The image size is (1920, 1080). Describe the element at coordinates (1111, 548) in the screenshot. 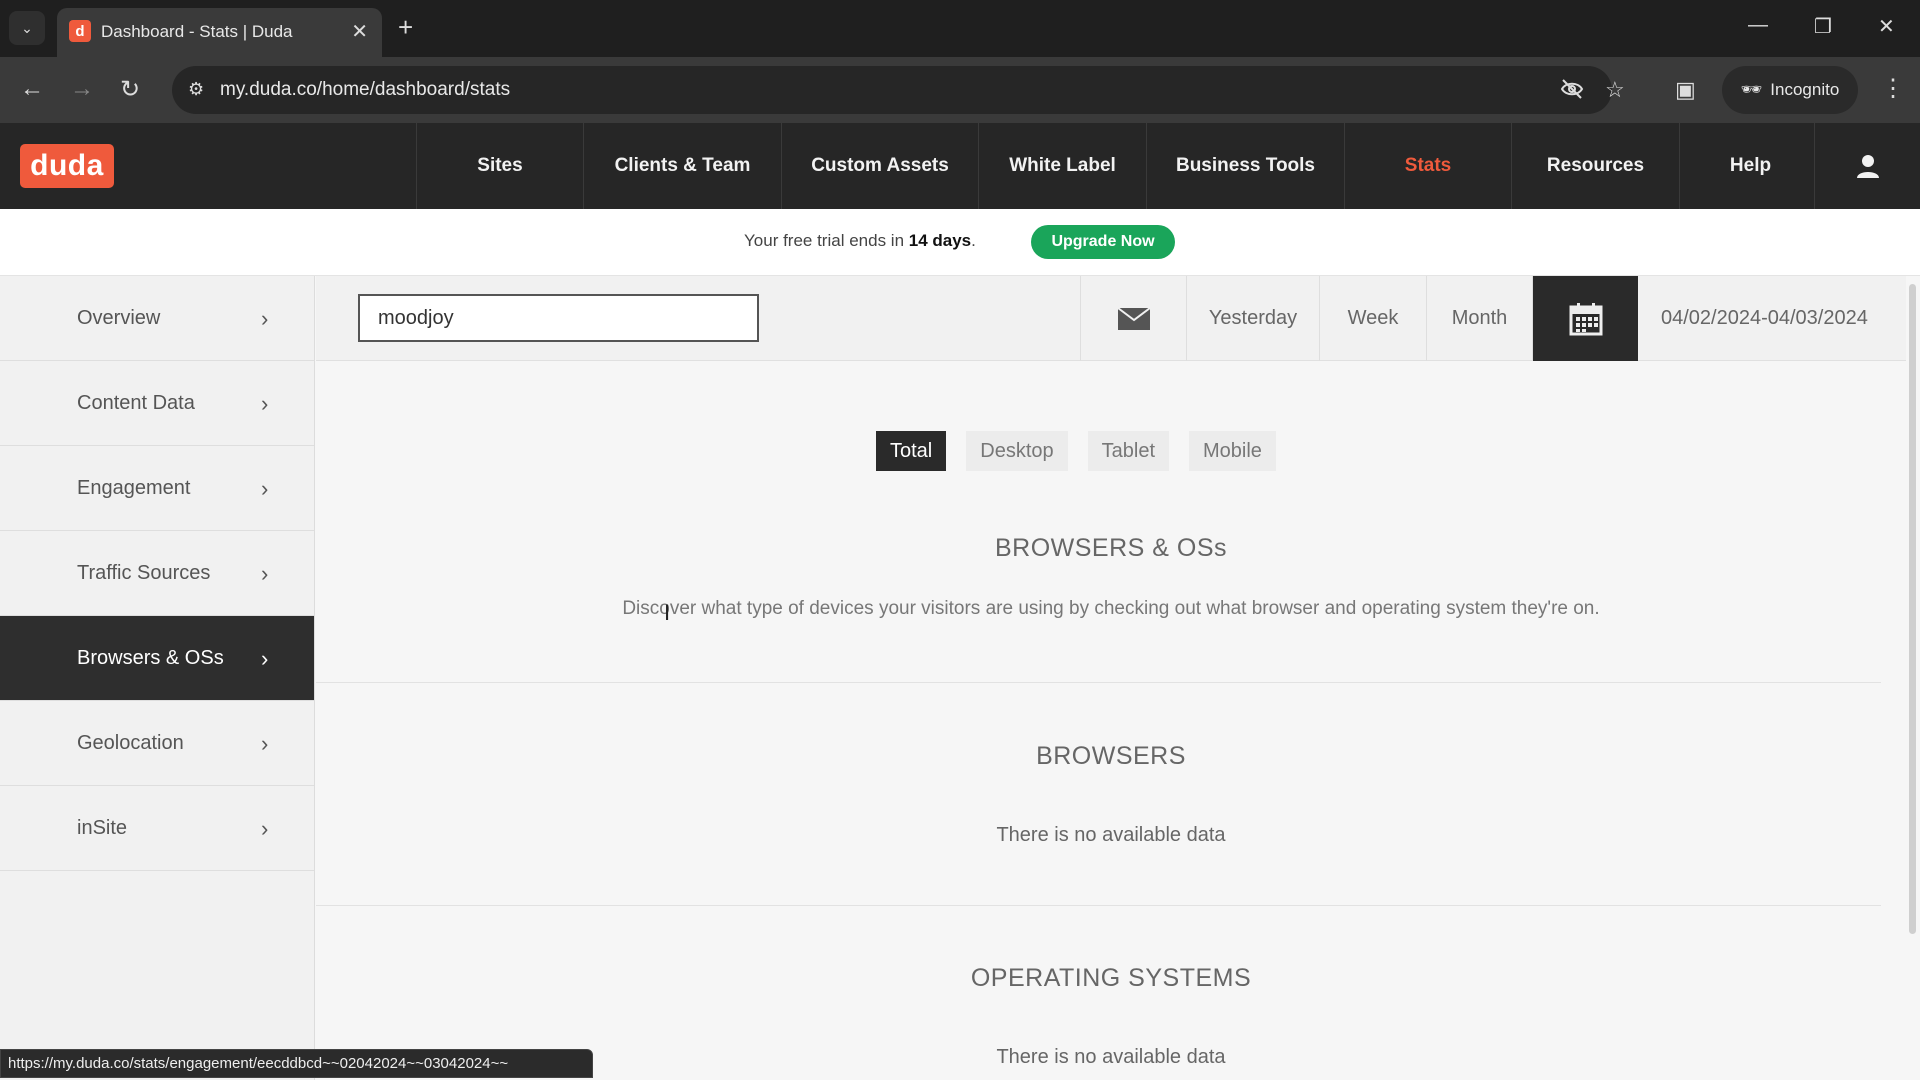

I see `page-title: BROWSERS & OSs` at that location.